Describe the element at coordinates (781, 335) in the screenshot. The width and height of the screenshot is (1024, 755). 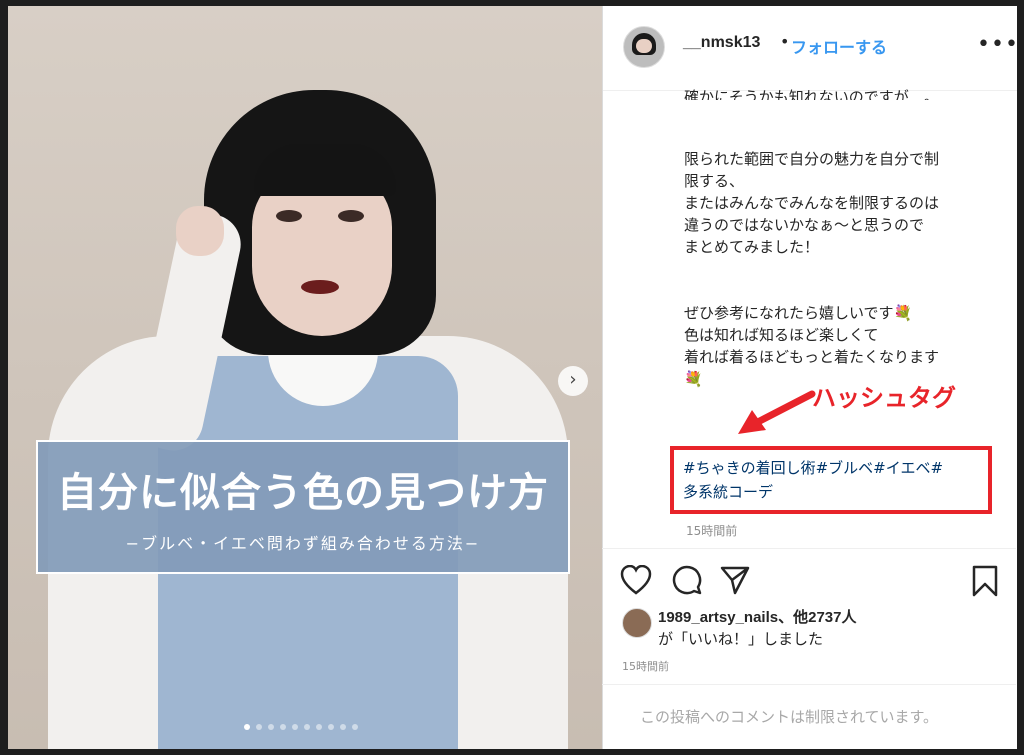
I see `caption-line: 色は知れば知るほど楽しくて` at that location.